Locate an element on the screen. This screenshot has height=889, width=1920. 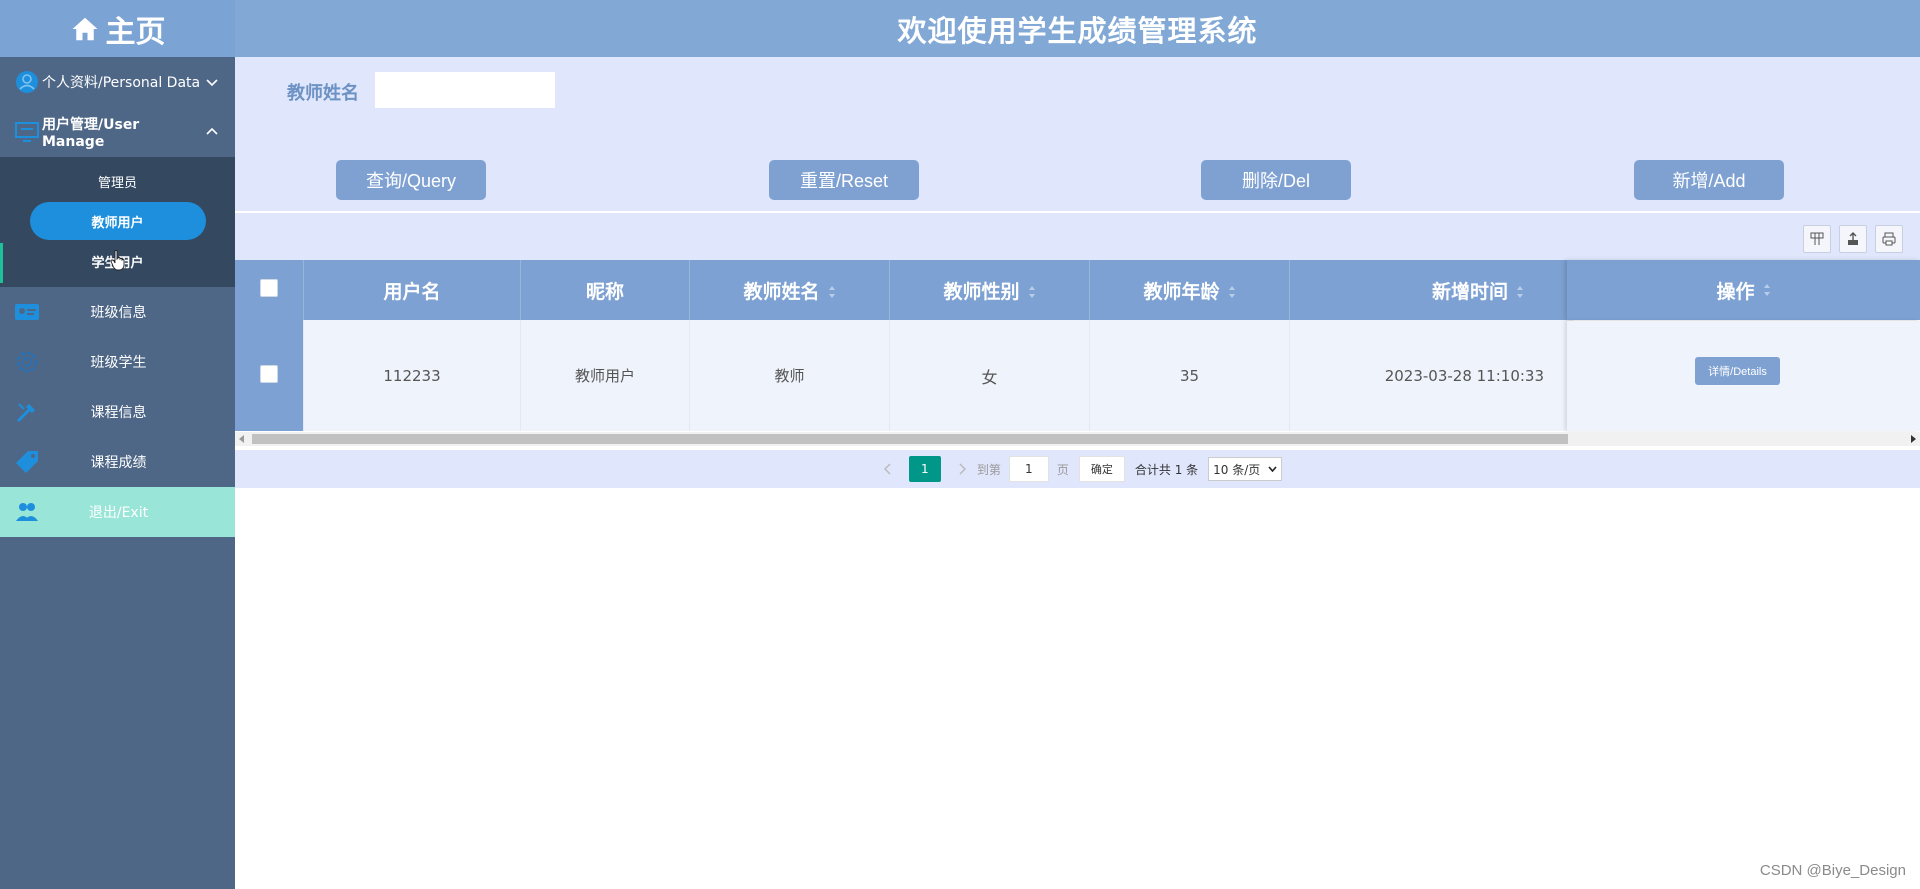
horizontal-scrollbar is located at coordinates (1077, 439).